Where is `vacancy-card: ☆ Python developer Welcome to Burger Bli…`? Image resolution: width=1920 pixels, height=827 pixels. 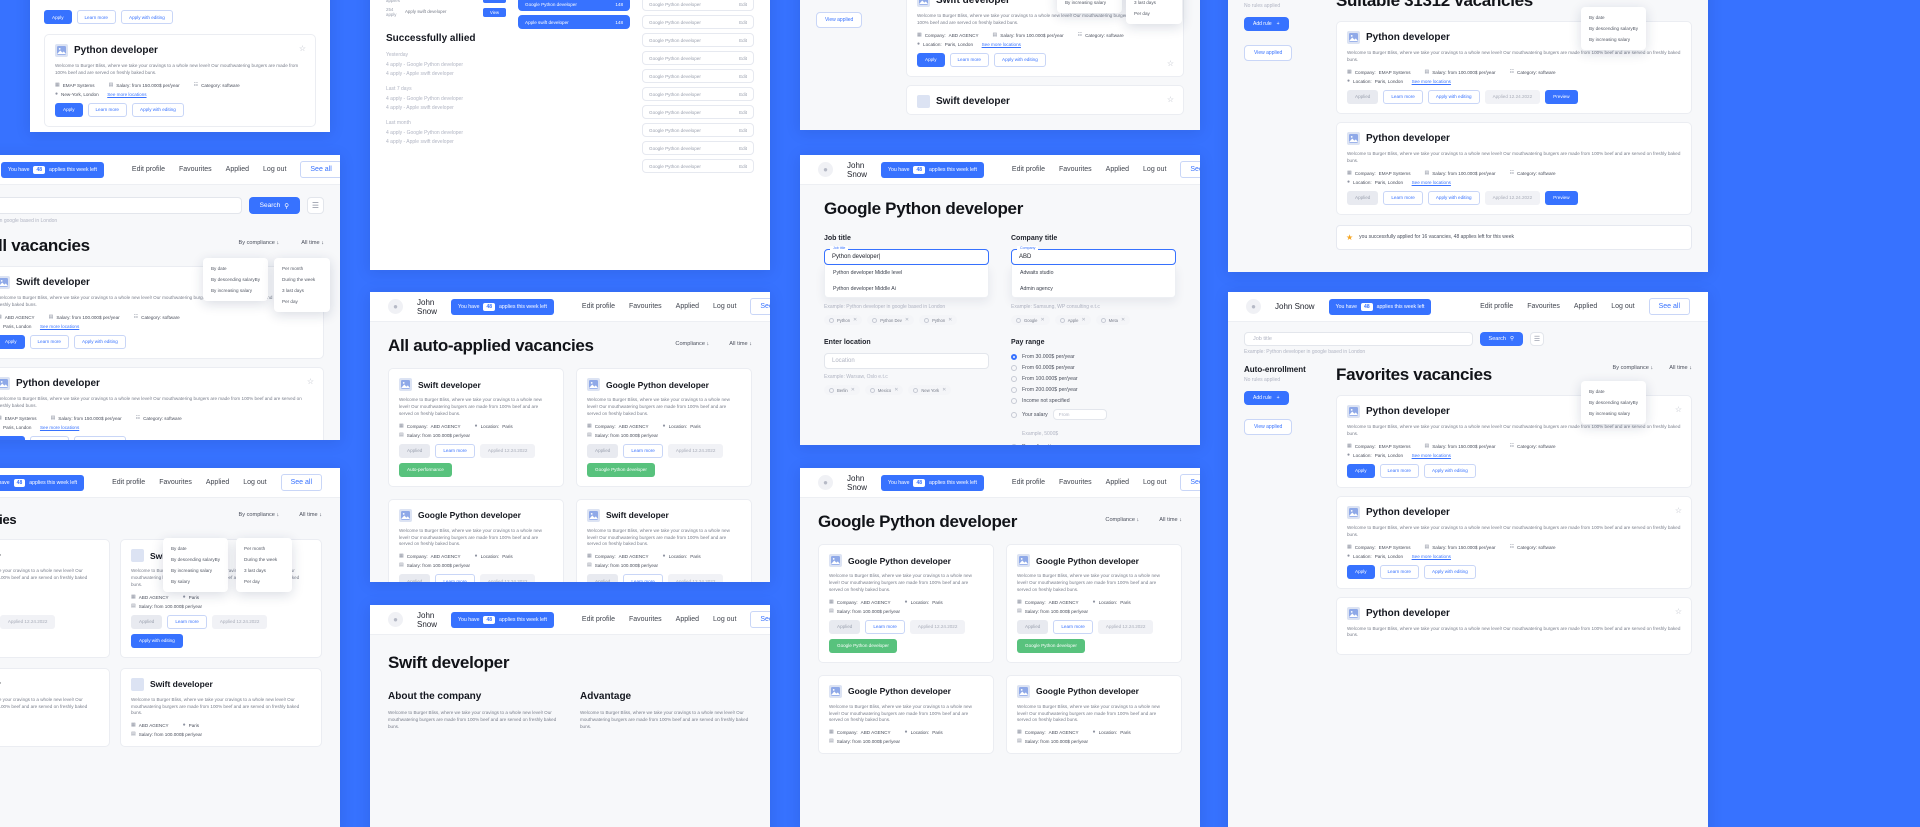
vacancy-card: ☆ Python developer Welcome to Burger Bli… is located at coordinates (180, 80).